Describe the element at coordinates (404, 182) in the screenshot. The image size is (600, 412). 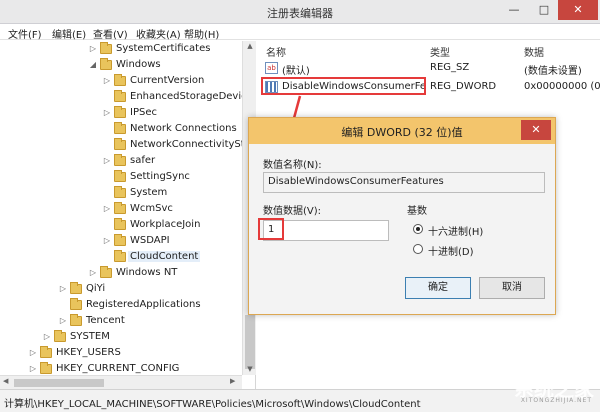
I see `value-name-field: DisableWindowsConsumerFeatures` at that location.